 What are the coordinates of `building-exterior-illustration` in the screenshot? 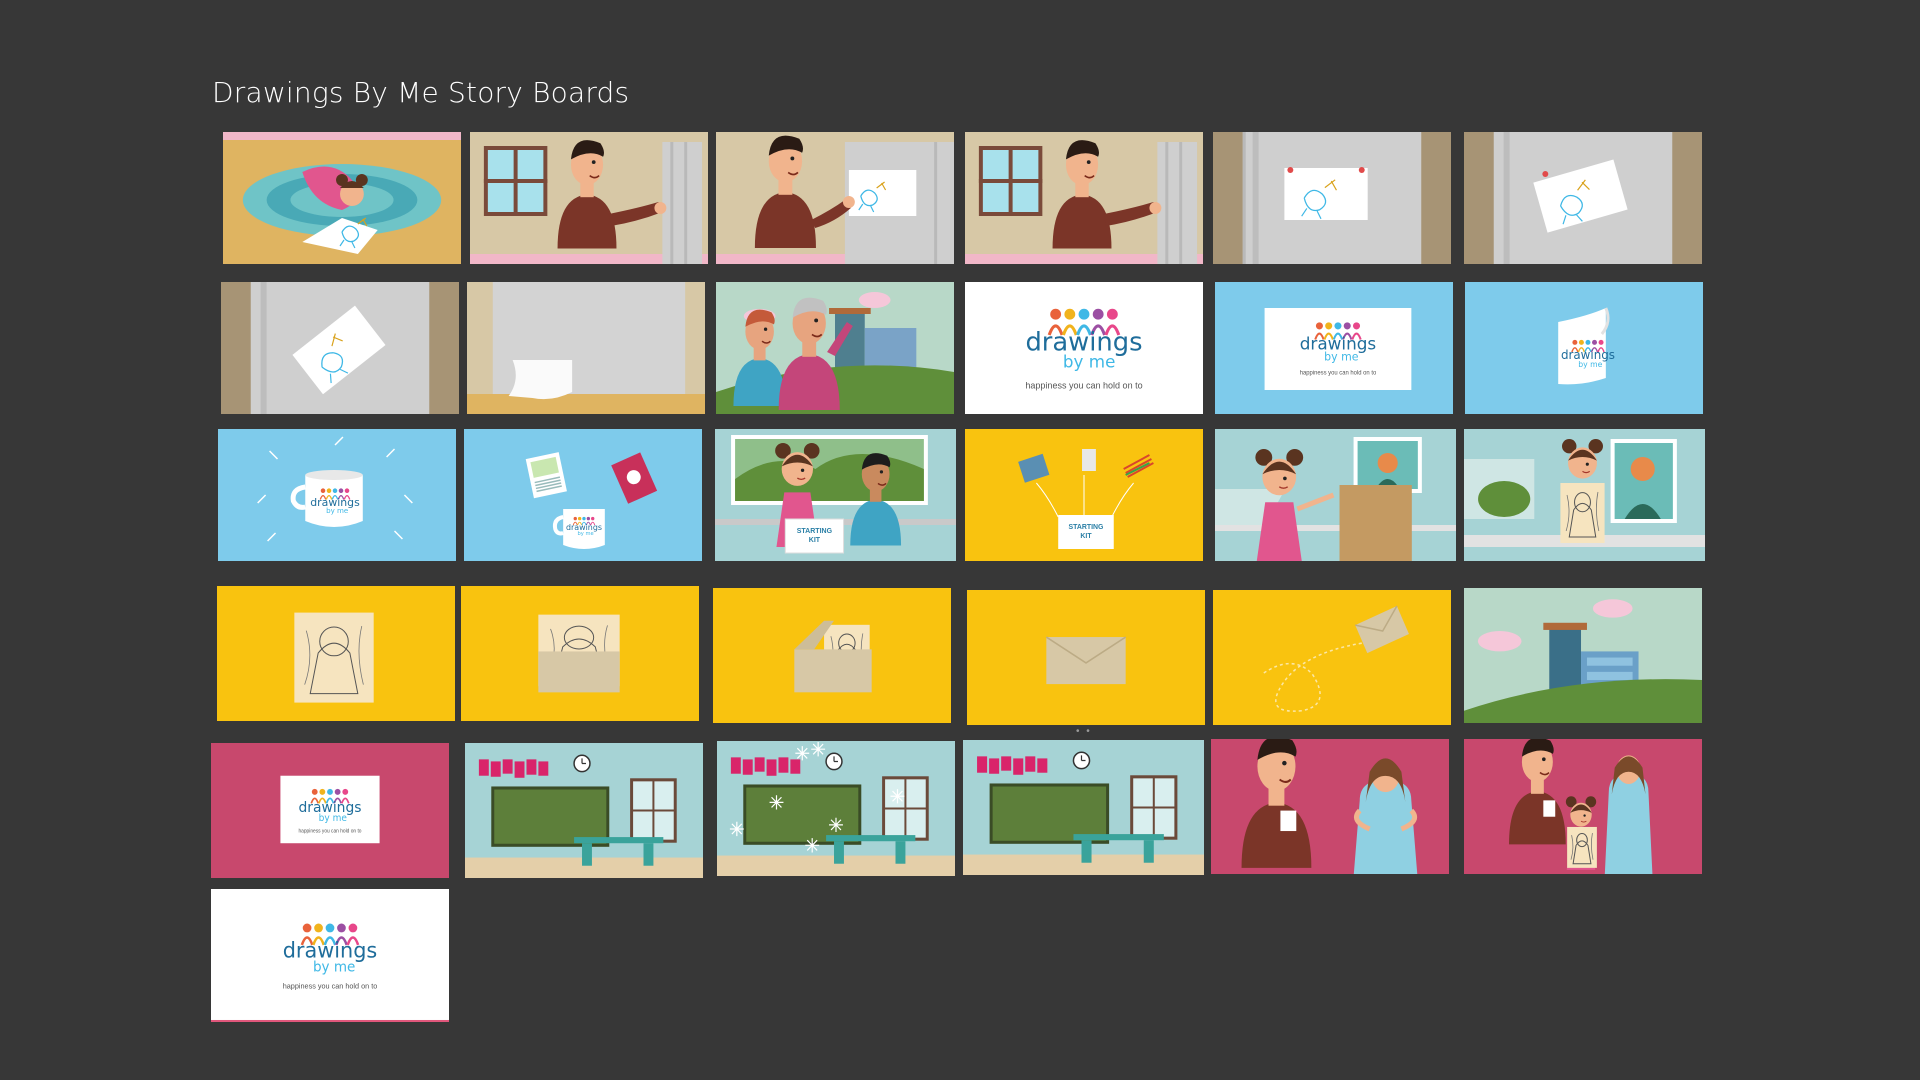 It's located at (1583, 655).